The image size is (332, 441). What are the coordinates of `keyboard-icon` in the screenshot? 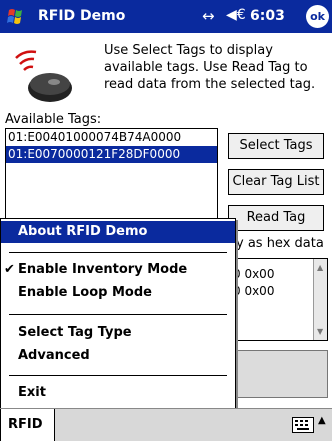 It's located at (303, 425).